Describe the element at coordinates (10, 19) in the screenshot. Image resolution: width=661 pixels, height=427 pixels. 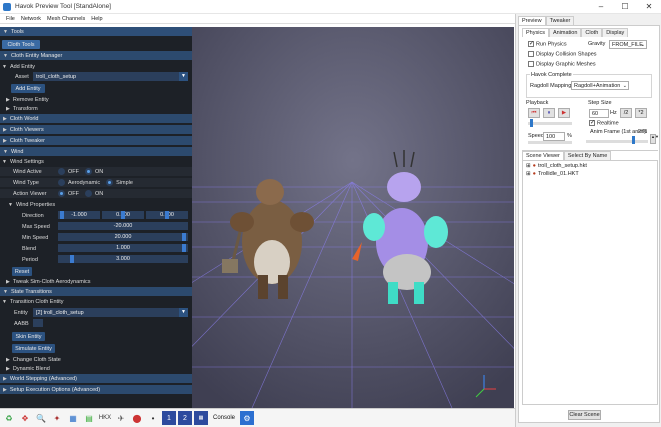
I see `menu-file: File` at that location.